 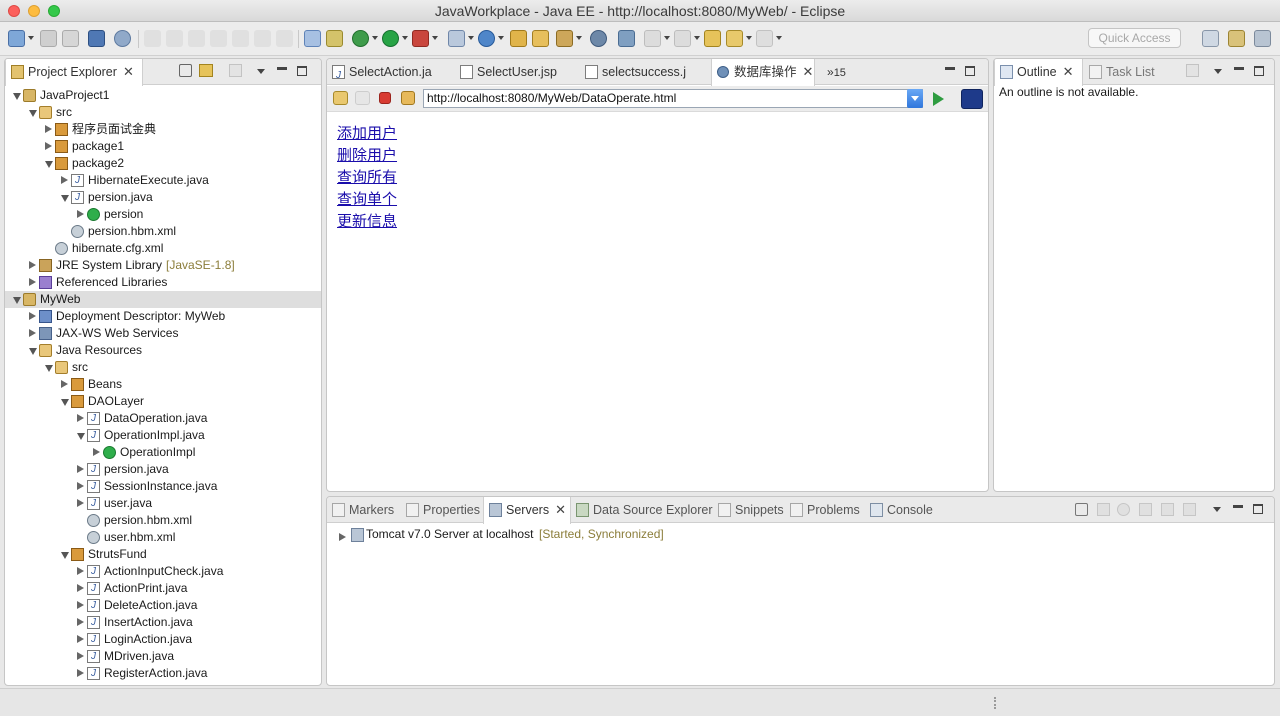 What do you see at coordinates (1123, 509) in the screenshot?
I see `start-server-icon` at bounding box center [1123, 509].